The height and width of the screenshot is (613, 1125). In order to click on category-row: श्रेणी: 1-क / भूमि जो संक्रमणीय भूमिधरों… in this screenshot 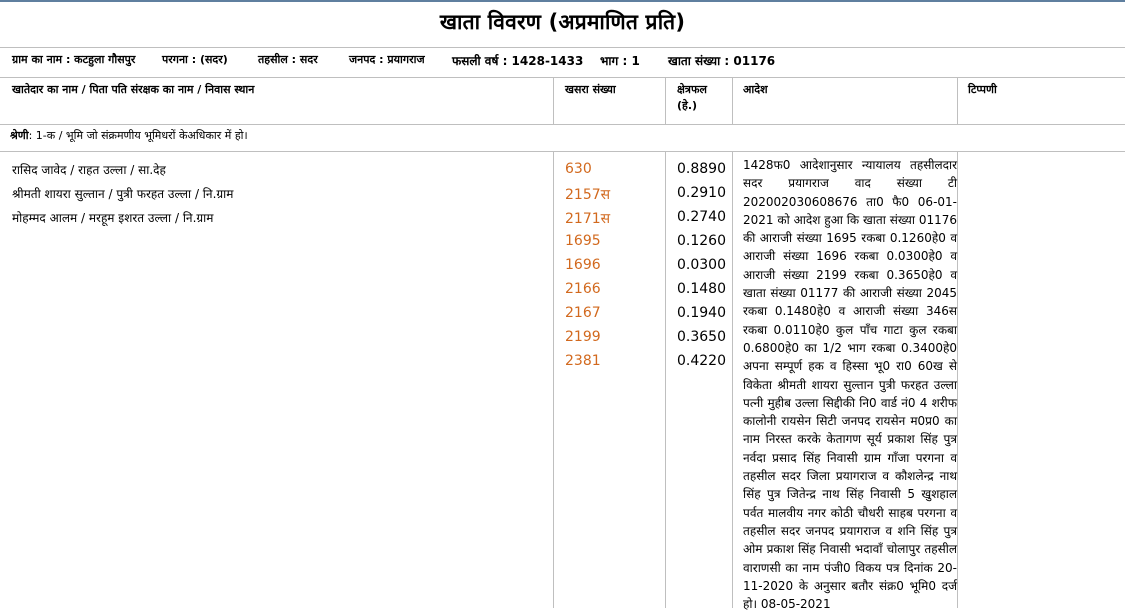, I will do `click(129, 135)`.